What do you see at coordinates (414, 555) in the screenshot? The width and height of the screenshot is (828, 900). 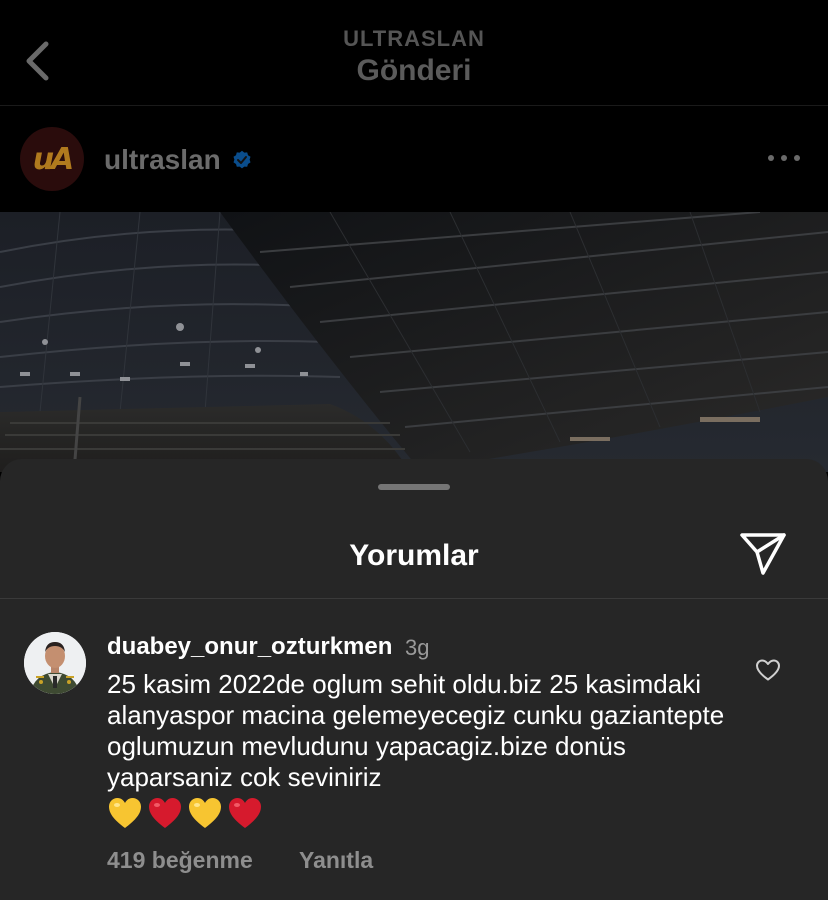 I see `comments-title: Yorumlar` at bounding box center [414, 555].